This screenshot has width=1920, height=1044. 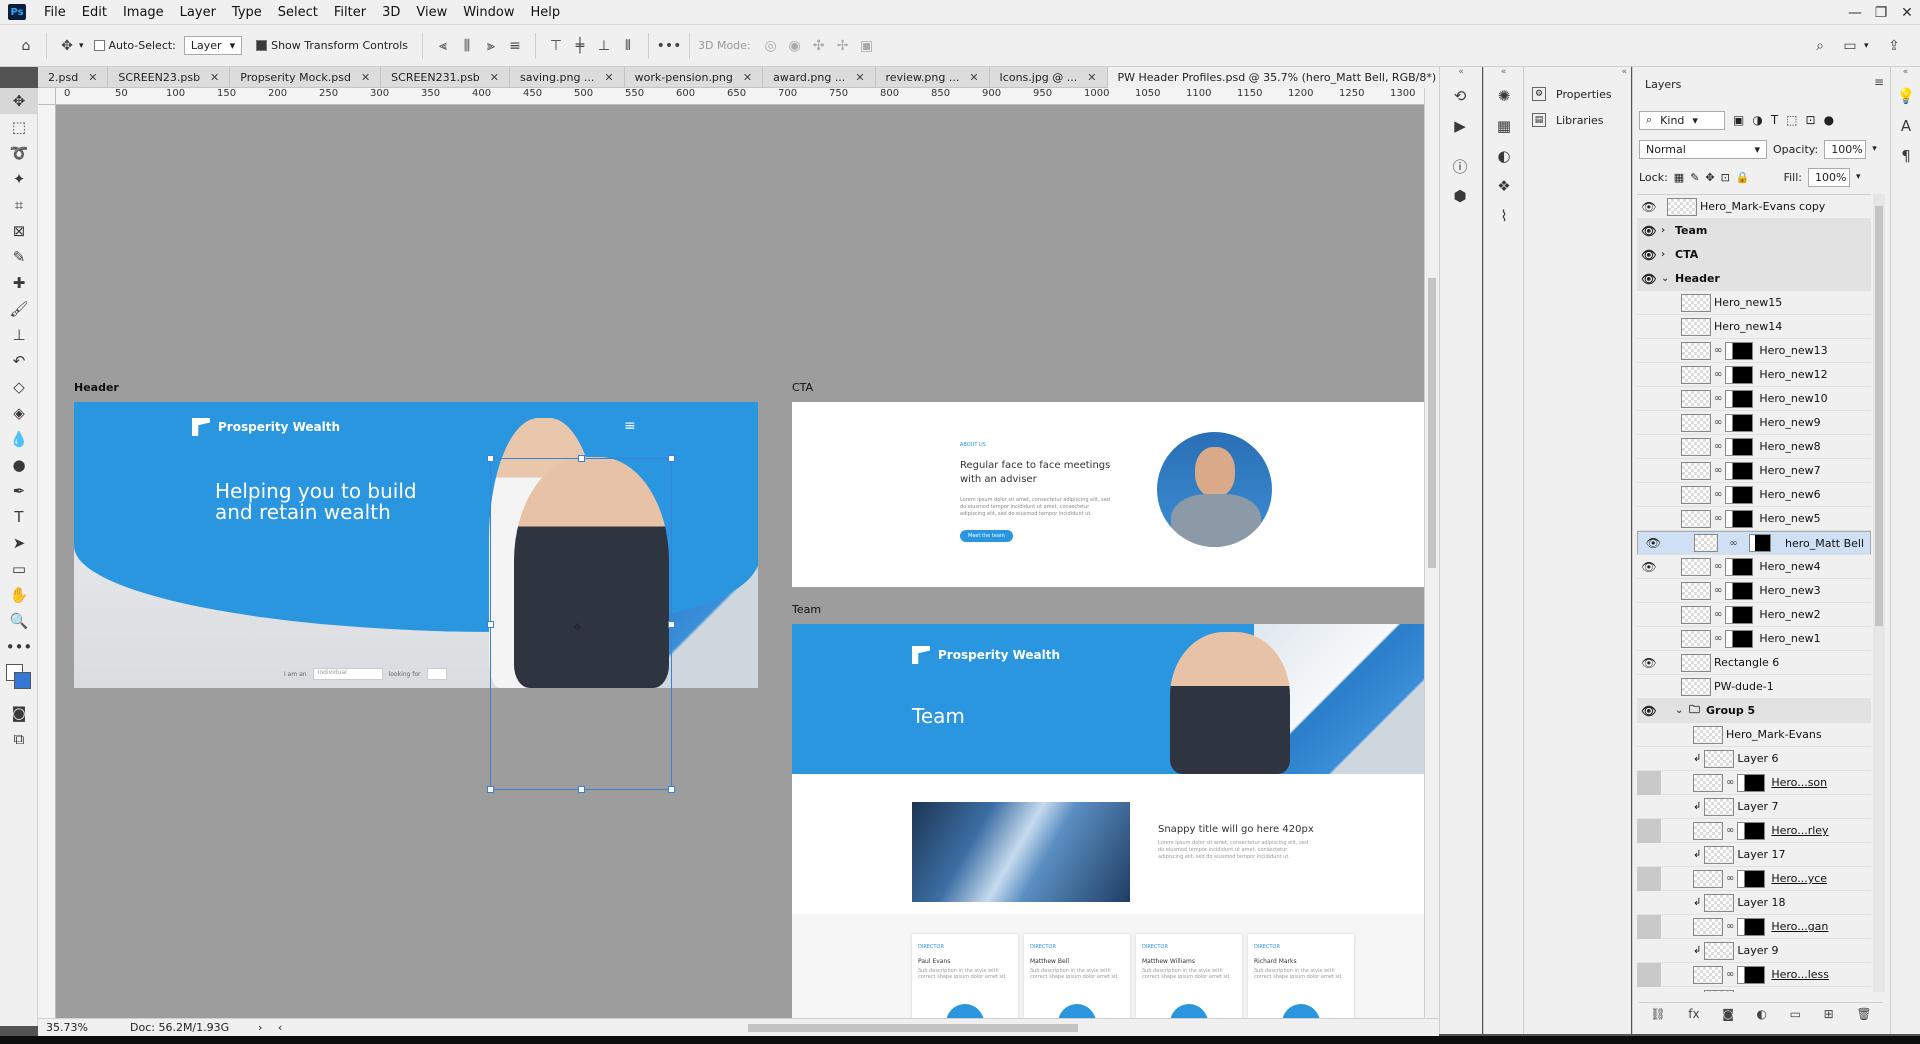 I want to click on layer-name: Header, so click(x=1697, y=278).